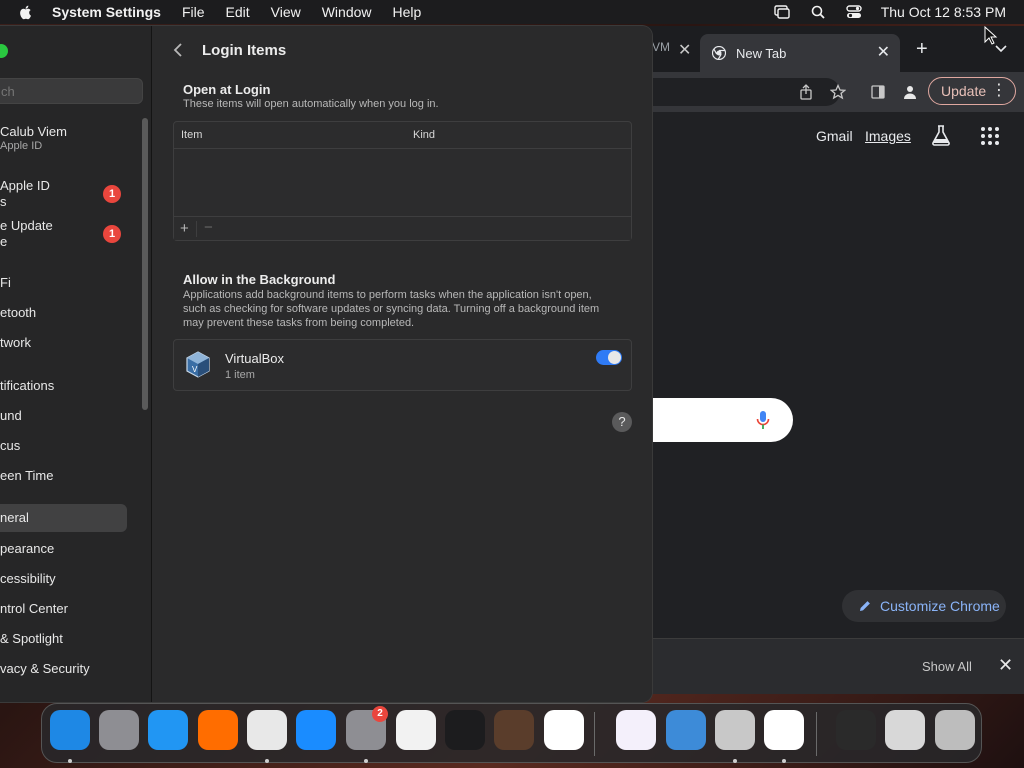 This screenshot has height=768, width=1024. I want to click on dock-chrome-icon, so click(267, 730).